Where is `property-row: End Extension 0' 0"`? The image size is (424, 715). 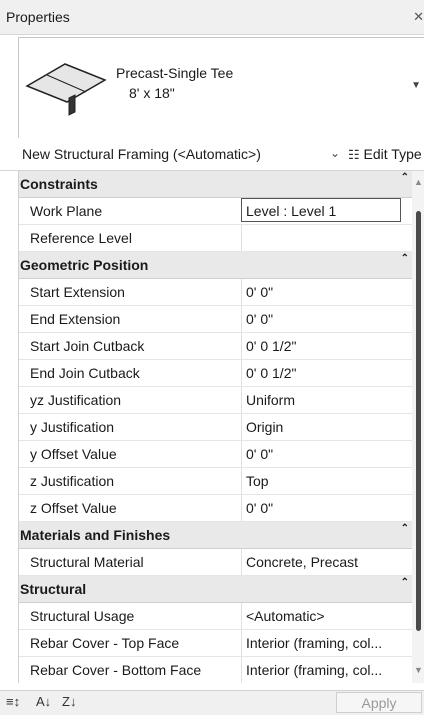 property-row: End Extension 0' 0" is located at coordinates (216, 319).